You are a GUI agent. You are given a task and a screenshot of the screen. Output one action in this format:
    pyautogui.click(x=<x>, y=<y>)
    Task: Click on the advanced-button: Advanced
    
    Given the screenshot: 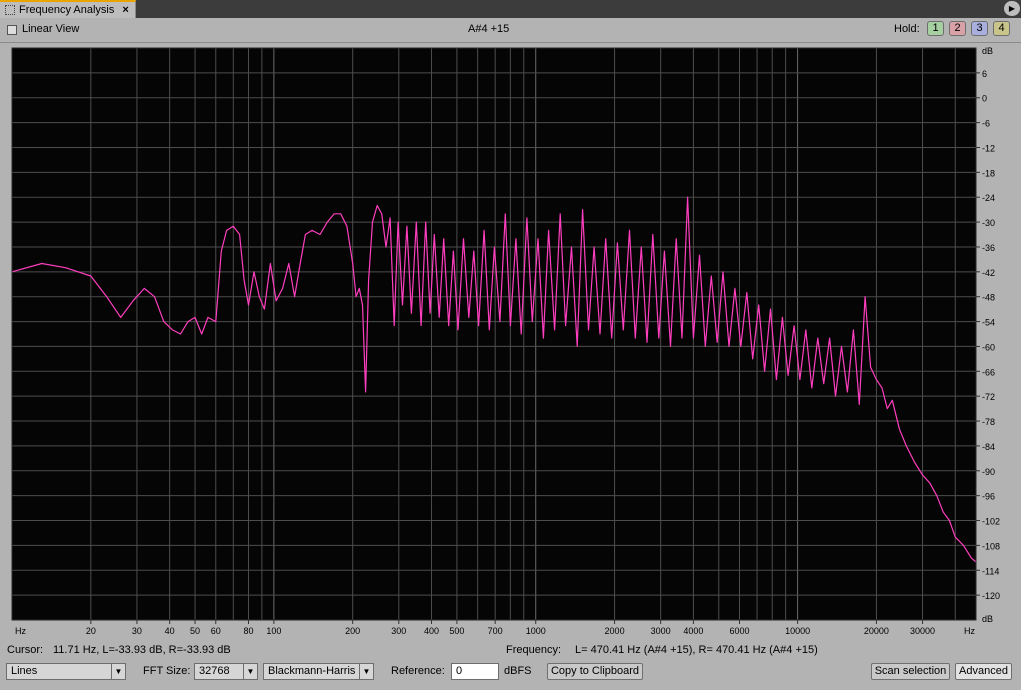 What is the action you would take?
    pyautogui.click(x=983, y=671)
    